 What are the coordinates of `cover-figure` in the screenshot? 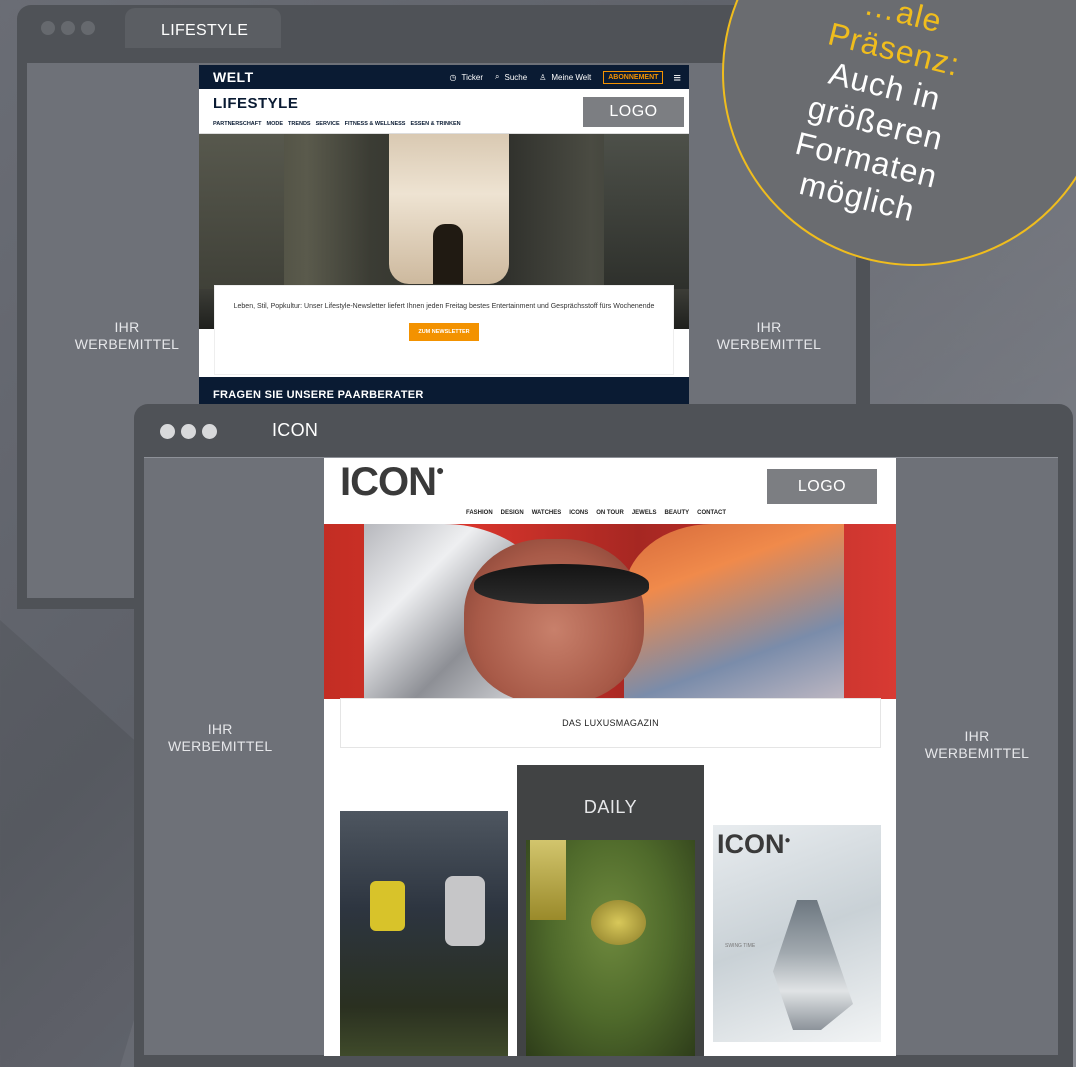 It's located at (813, 965).